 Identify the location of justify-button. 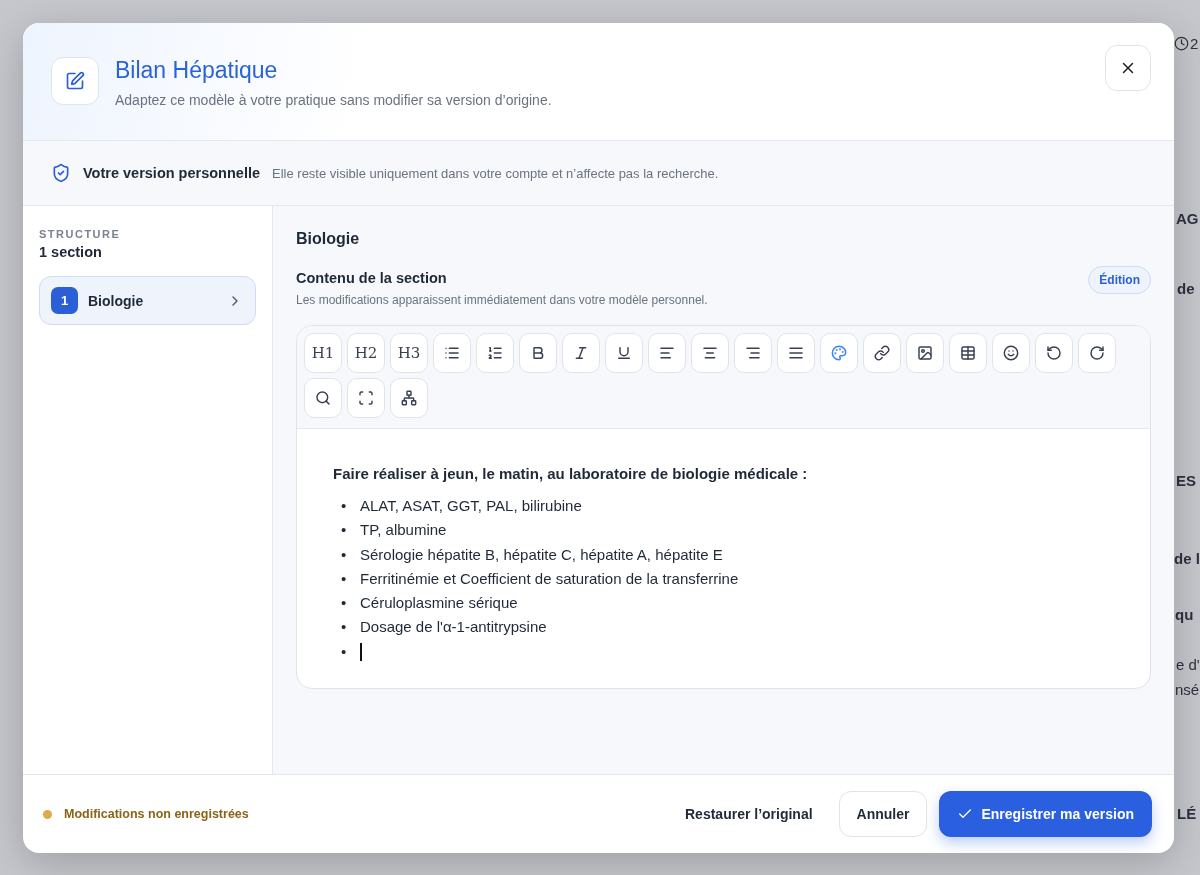
(796, 353).